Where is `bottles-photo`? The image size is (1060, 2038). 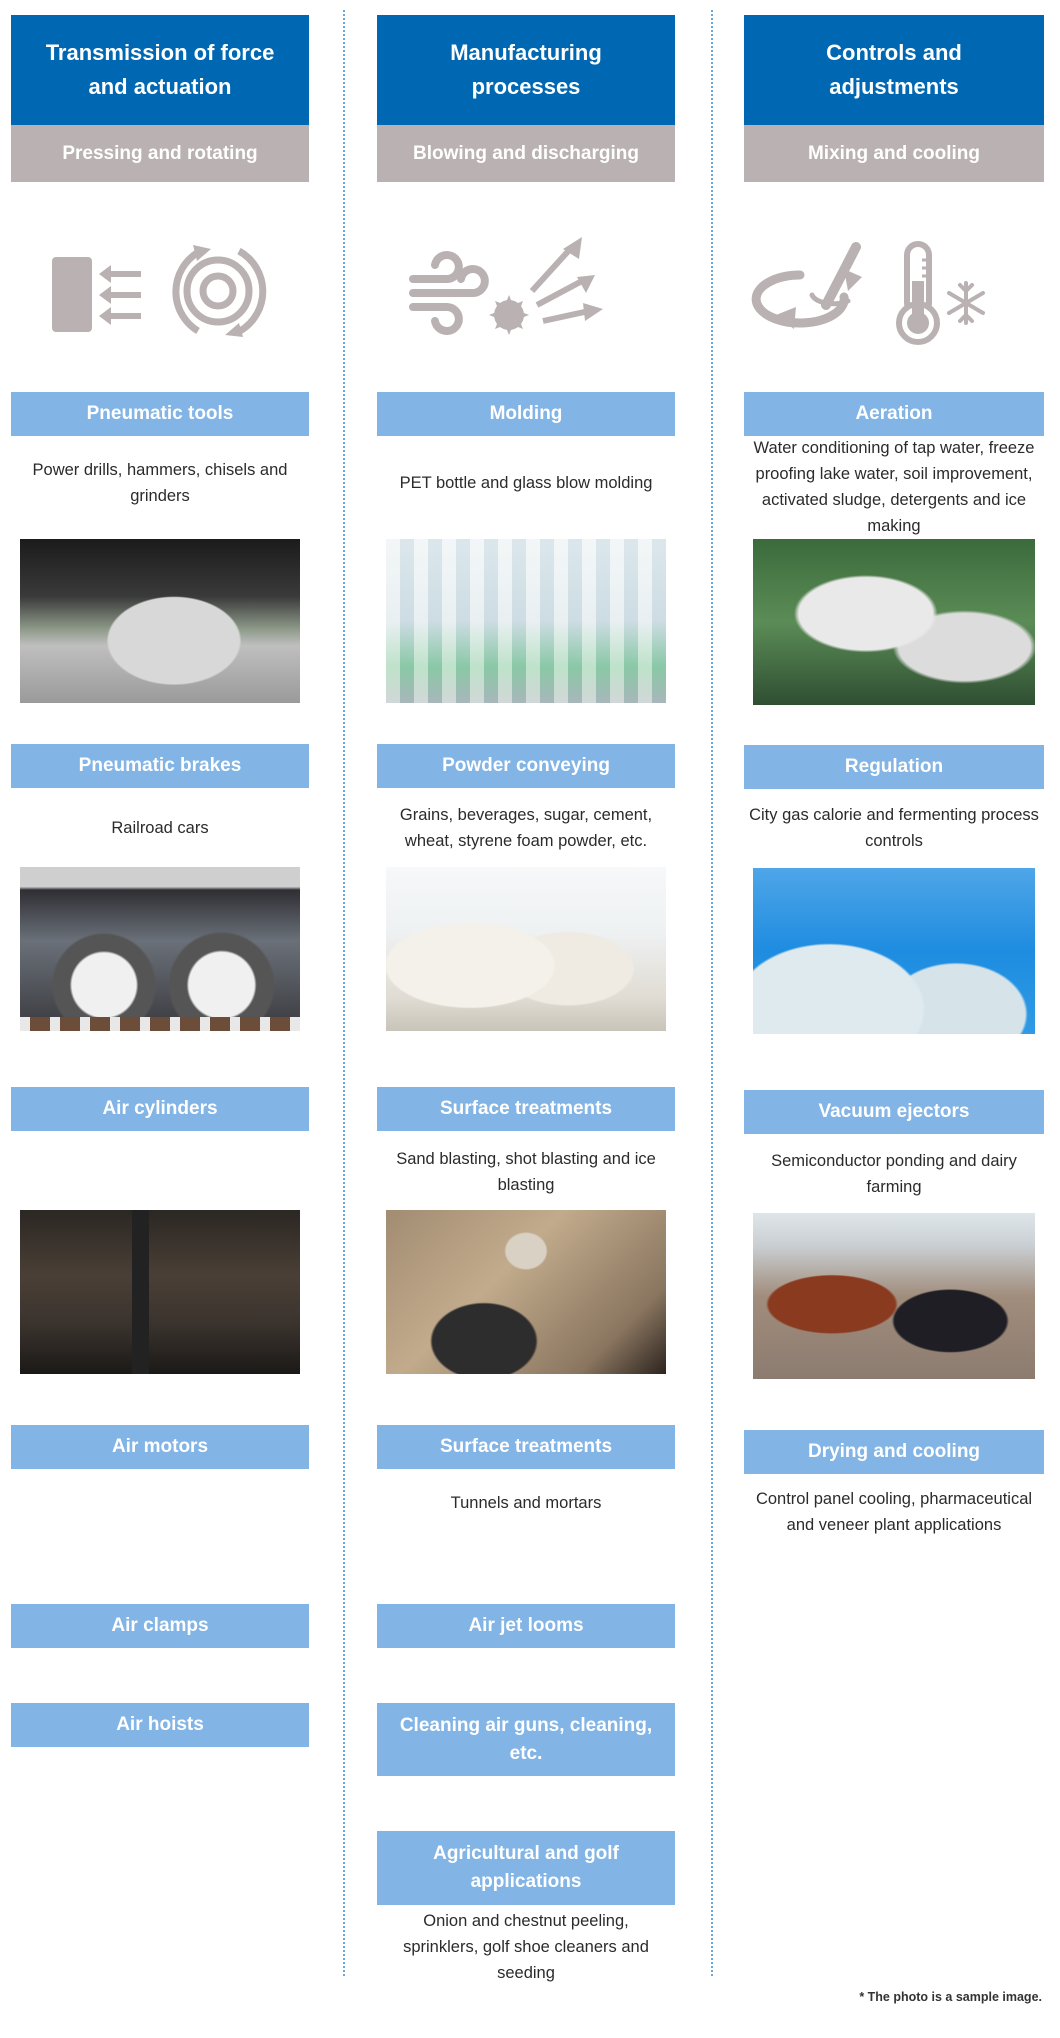 bottles-photo is located at coordinates (526, 621).